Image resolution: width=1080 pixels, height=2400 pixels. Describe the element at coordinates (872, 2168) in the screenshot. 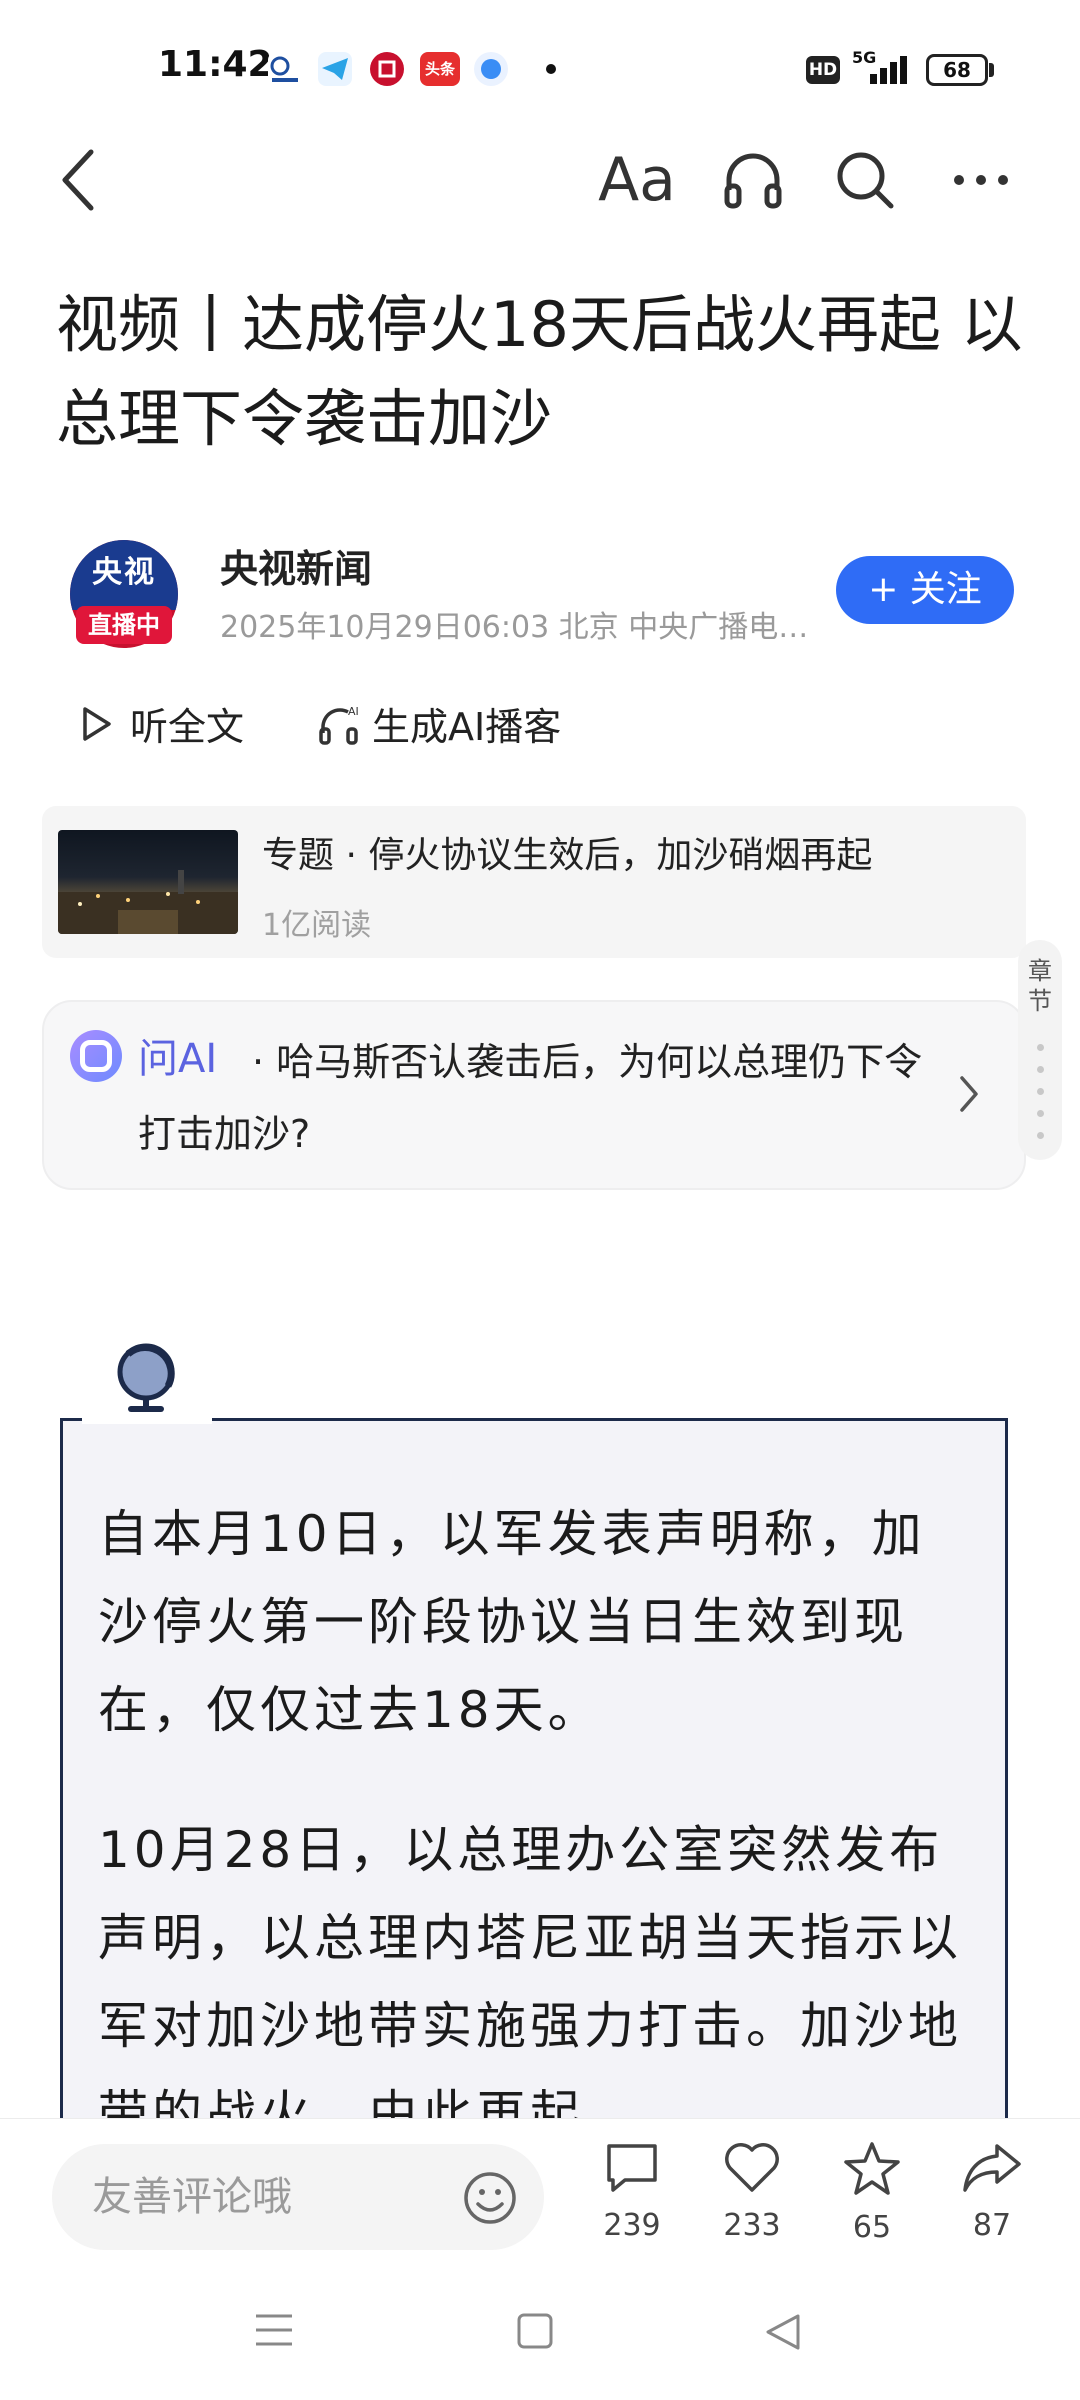

I see `star-icon` at that location.